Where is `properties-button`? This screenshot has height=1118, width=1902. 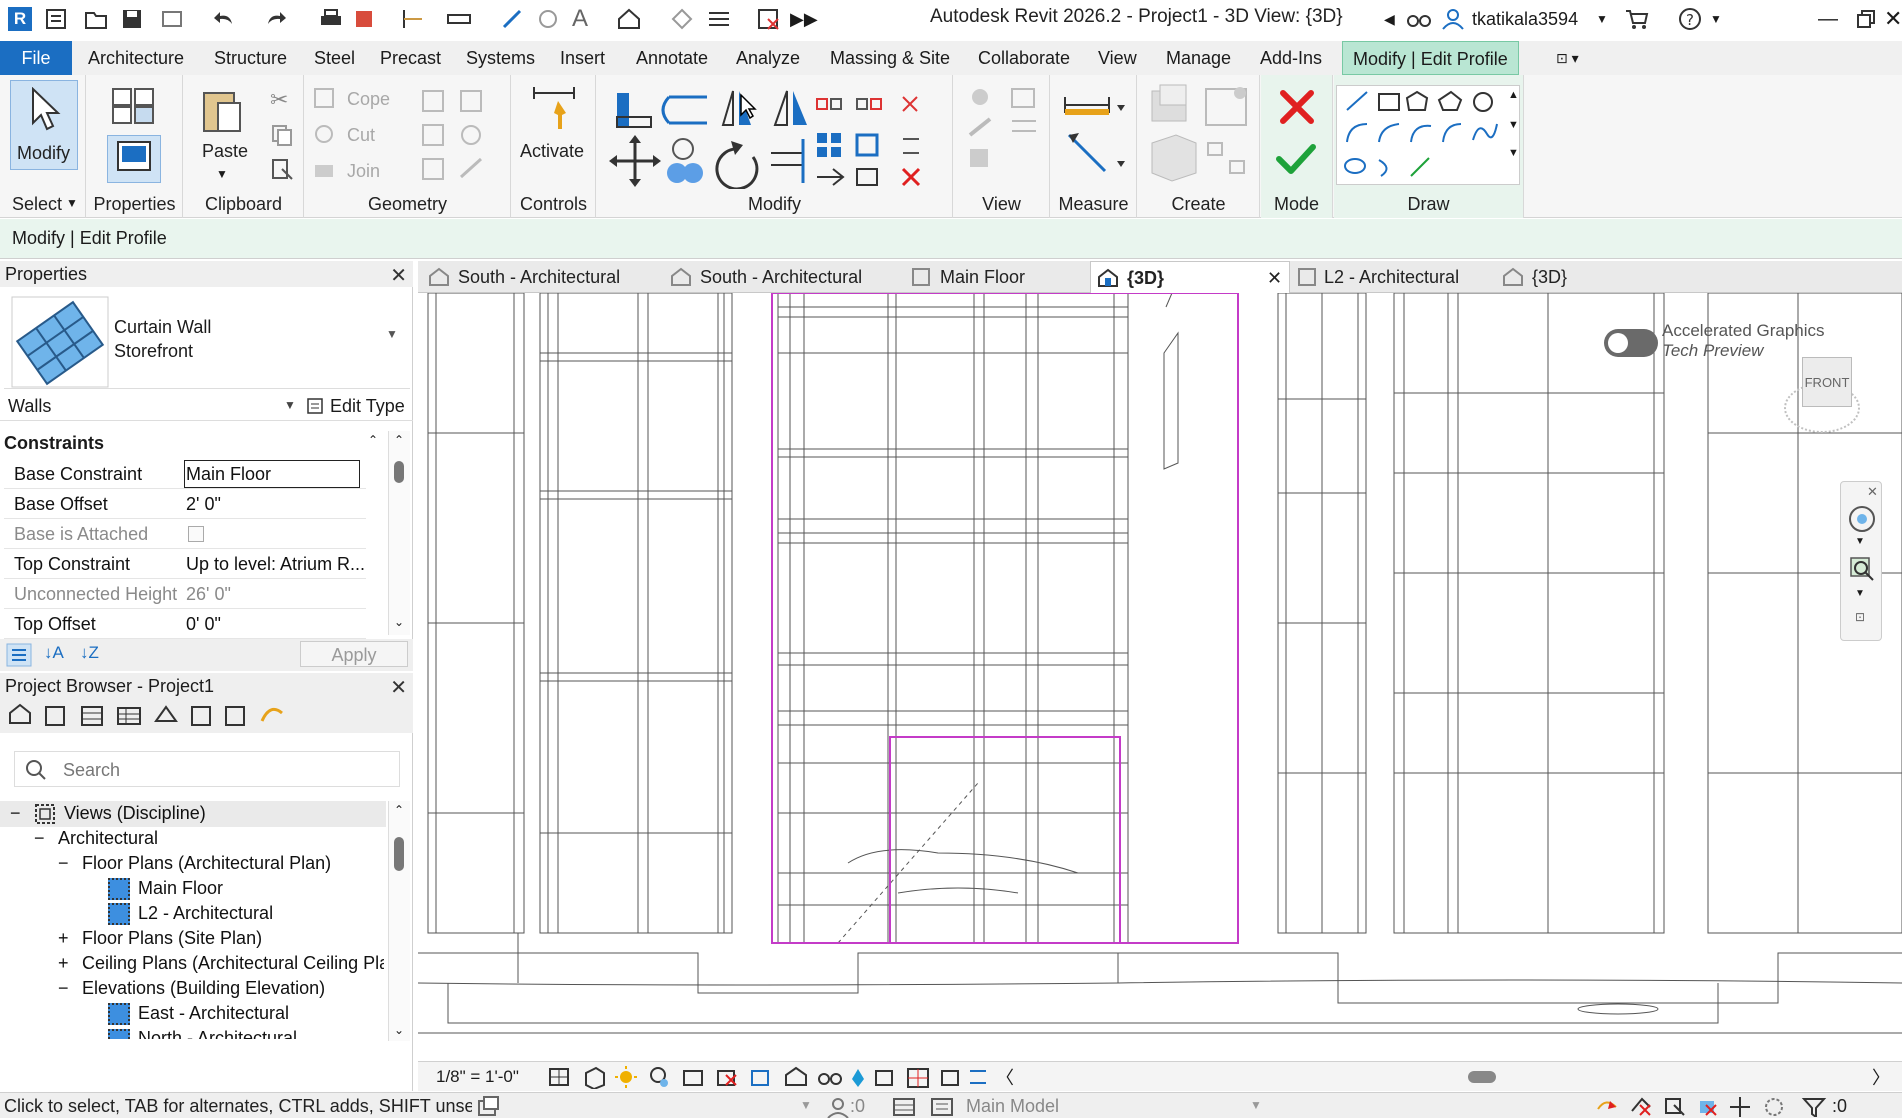 properties-button is located at coordinates (134, 159).